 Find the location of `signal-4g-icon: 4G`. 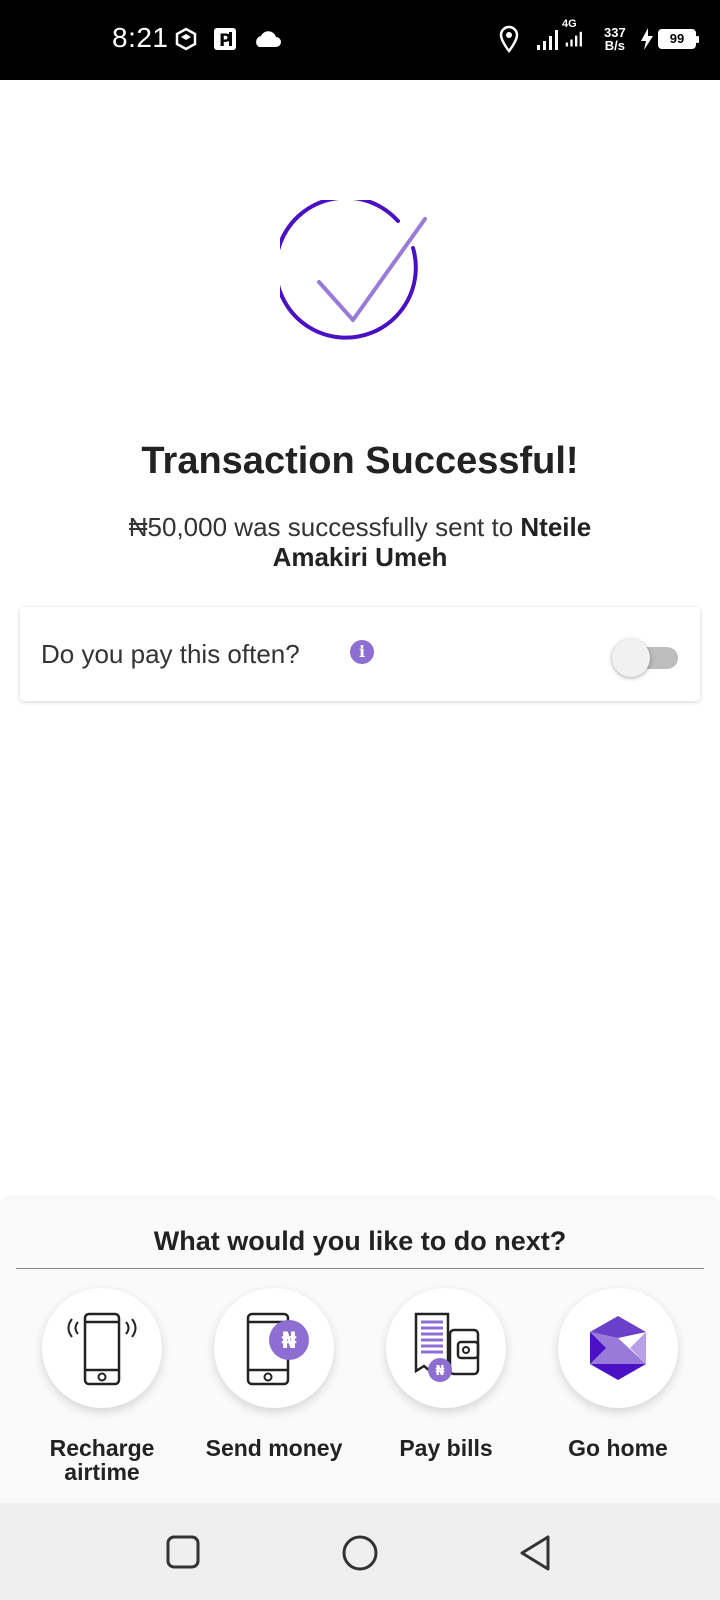

signal-4g-icon: 4G is located at coordinates (575, 33).